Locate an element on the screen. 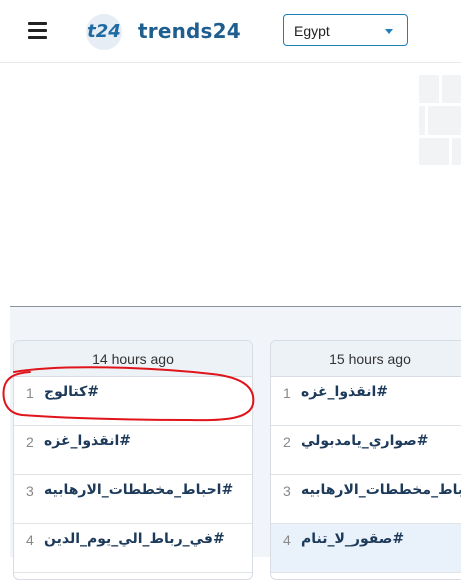 The width and height of the screenshot is (461, 580). country-select-value: Egypt is located at coordinates (312, 31).